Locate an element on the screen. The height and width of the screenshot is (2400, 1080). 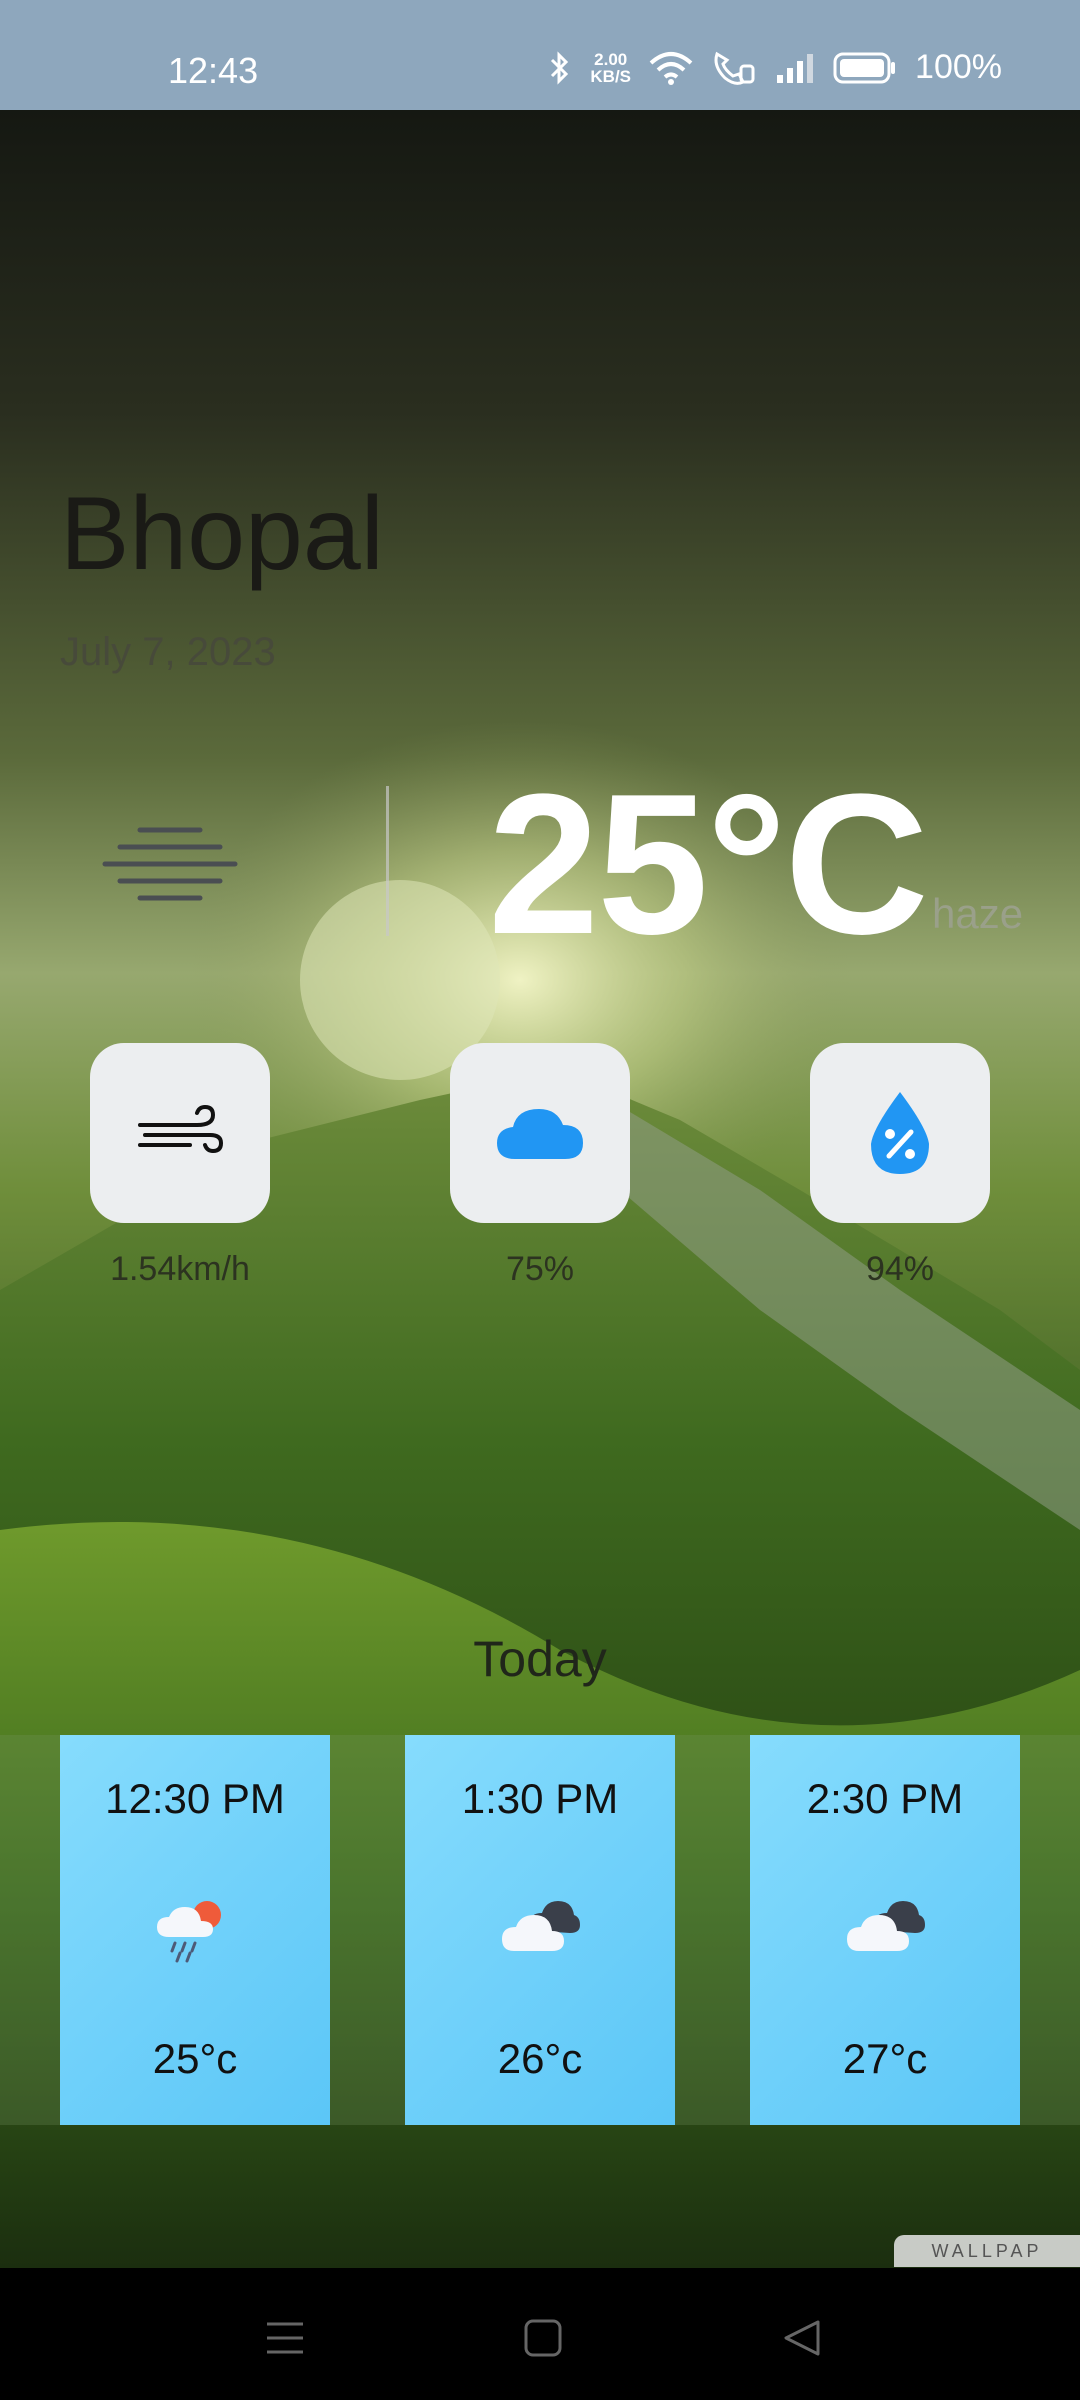
wind-value: 1.54km/h is located at coordinates (180, 1269).